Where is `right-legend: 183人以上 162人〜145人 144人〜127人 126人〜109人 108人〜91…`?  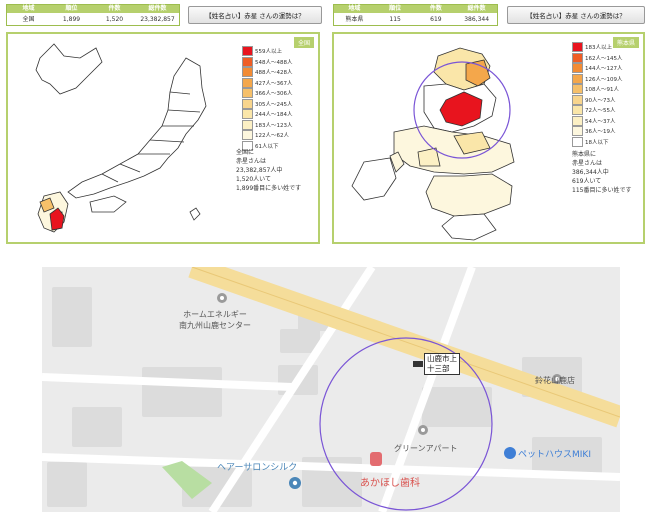 right-legend: 183人以上 162人〜145人 144人〜127人 126人〜109人 108人〜91… is located at coordinates (597, 94).